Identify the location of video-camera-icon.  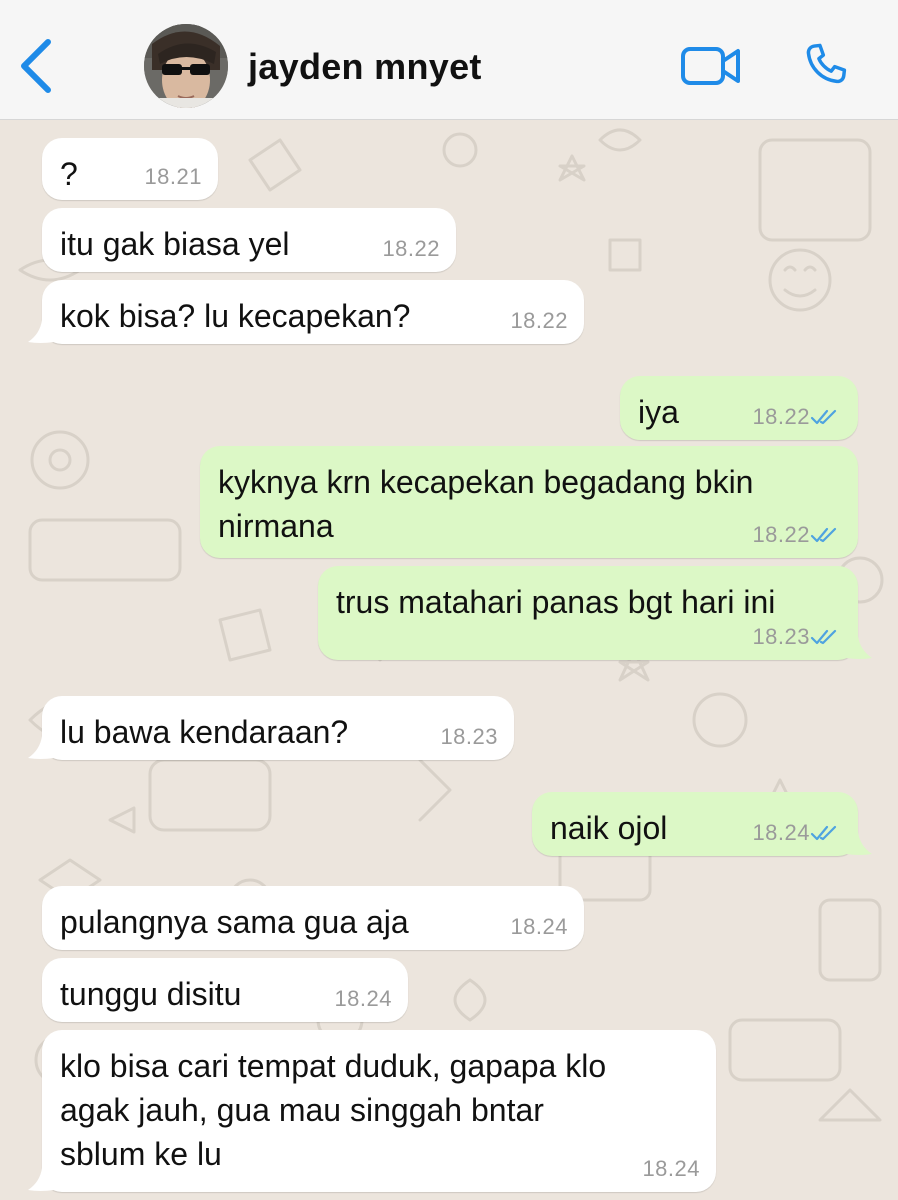
(710, 66).